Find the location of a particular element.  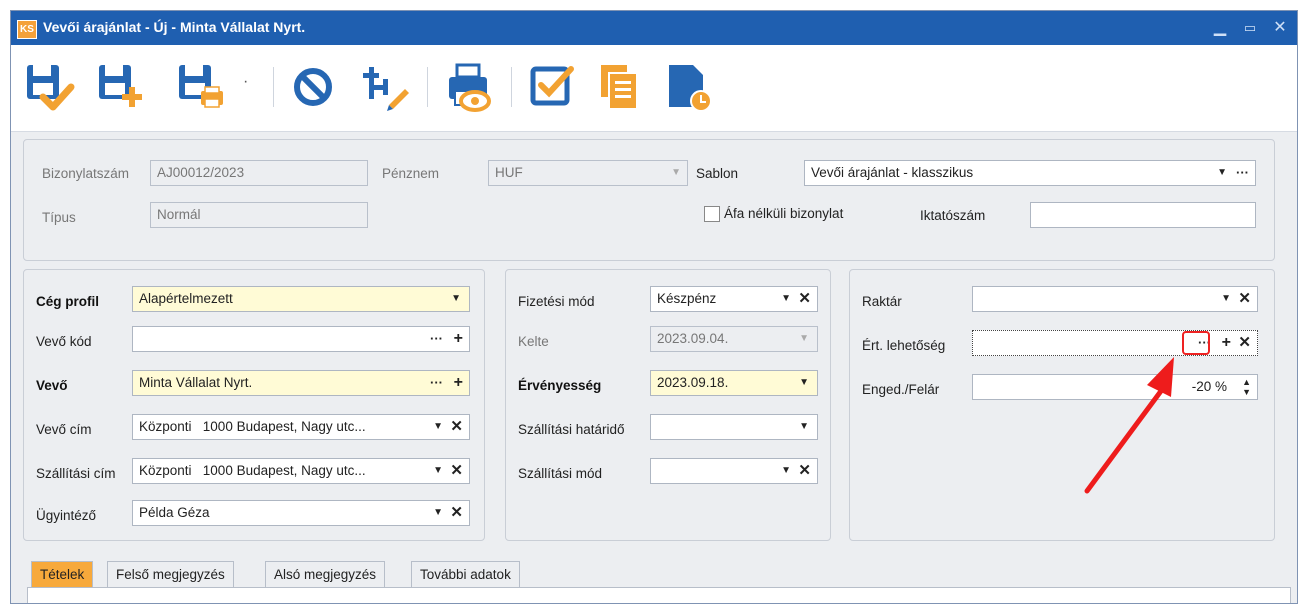

save-confirm-button is located at coordinates (49, 87).